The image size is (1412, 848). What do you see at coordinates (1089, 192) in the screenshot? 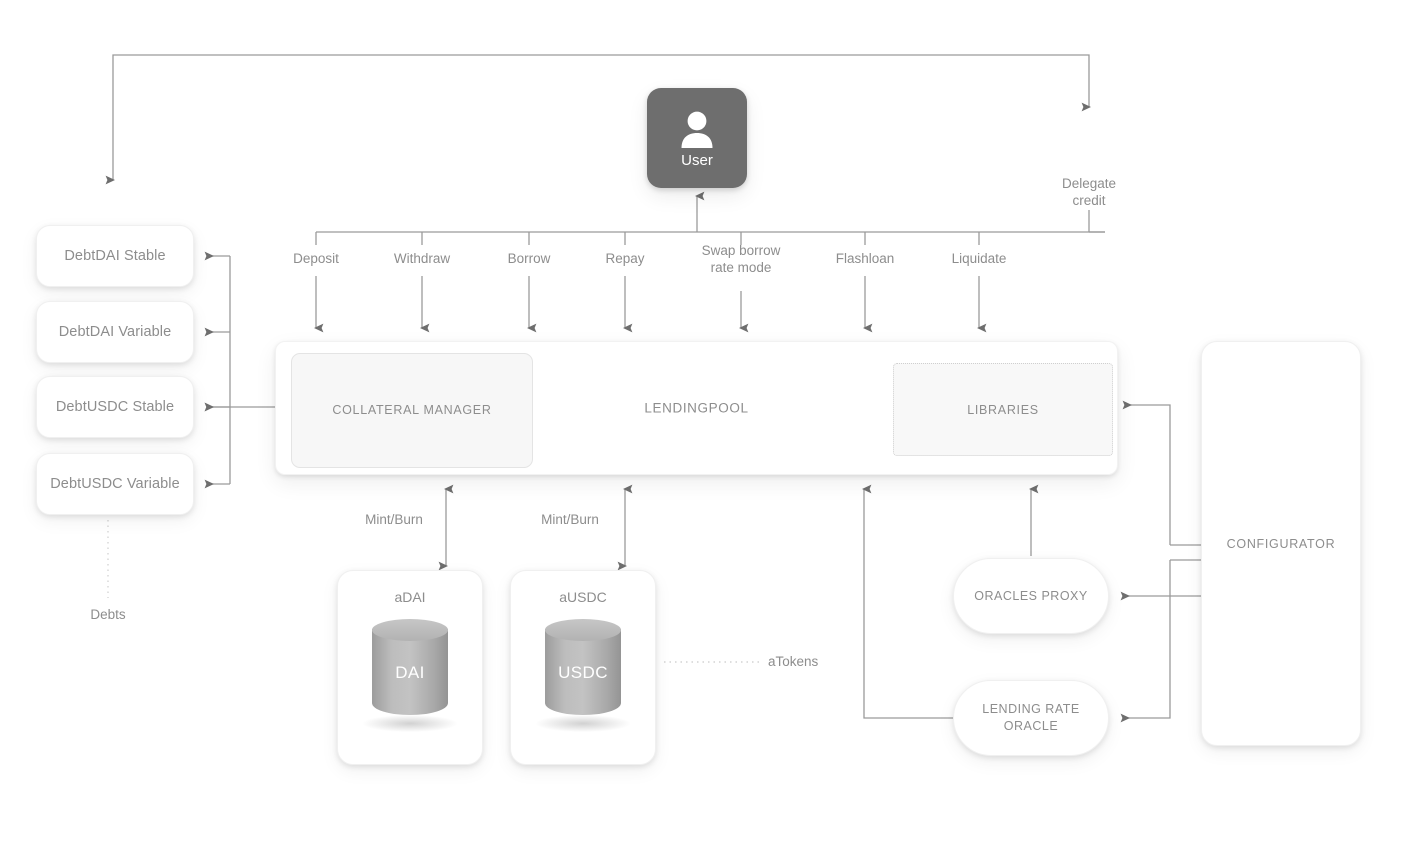
I see `delegate-credit-label: Delegate credit` at bounding box center [1089, 192].